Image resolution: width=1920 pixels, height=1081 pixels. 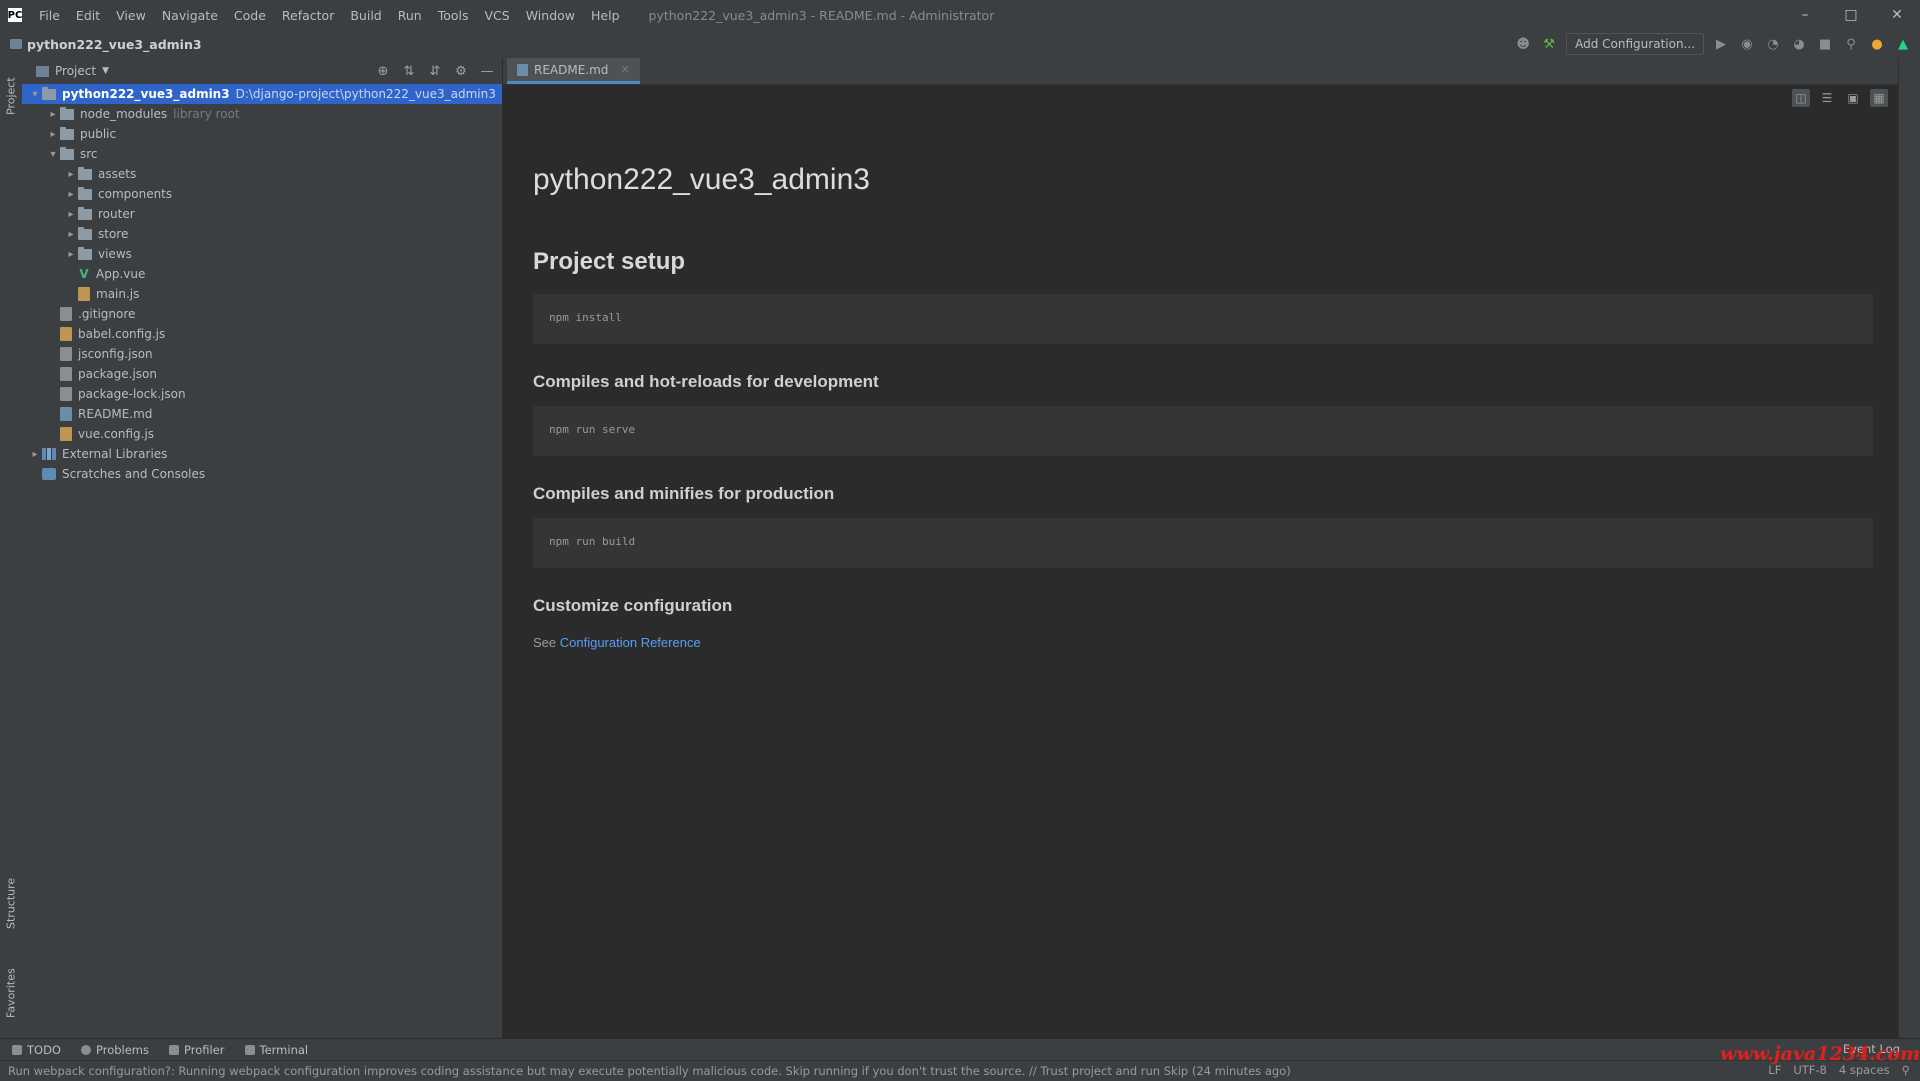 What do you see at coordinates (630, 642) in the screenshot?
I see `configuration-reference-link: Configuration Reference` at bounding box center [630, 642].